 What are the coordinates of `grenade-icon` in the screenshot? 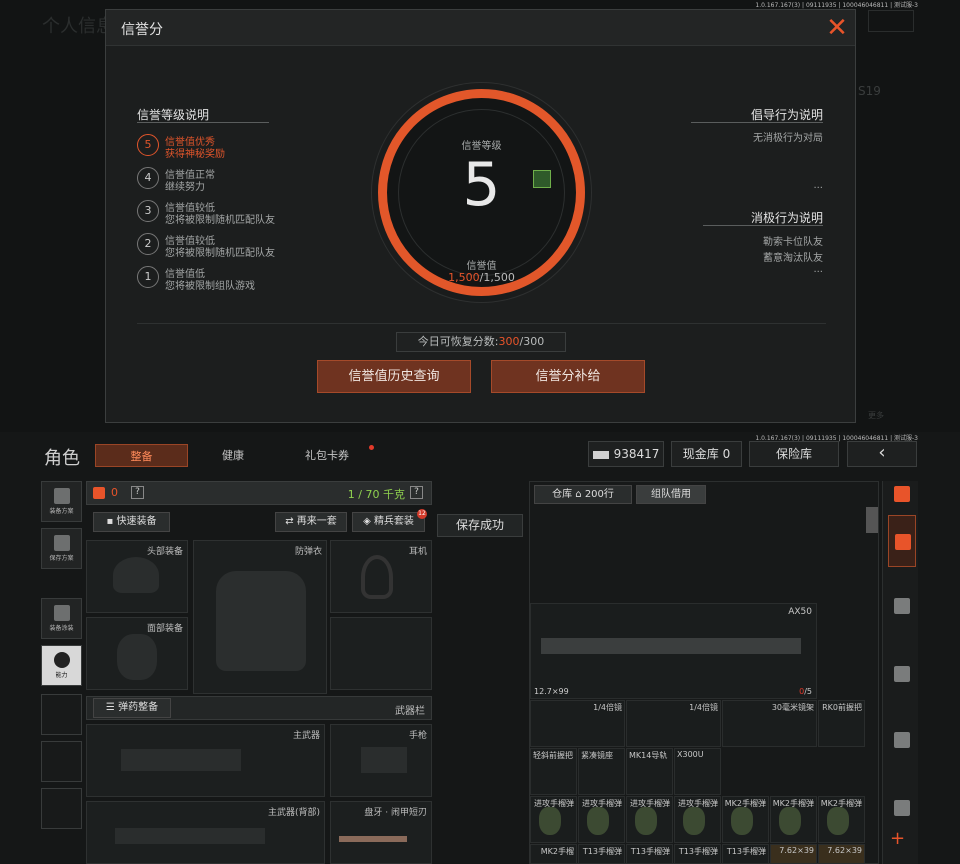 It's located at (742, 821).